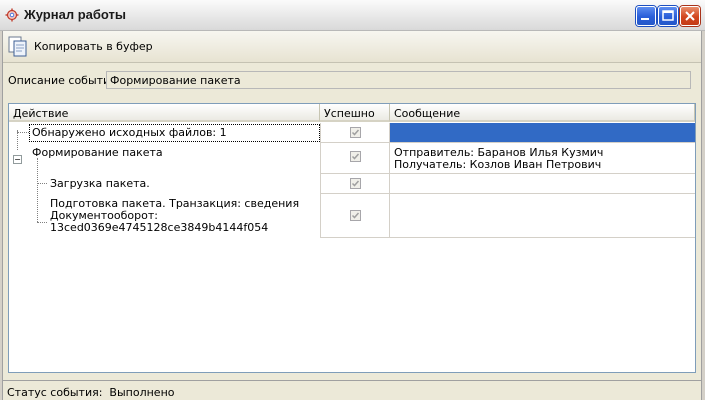 The width and height of the screenshot is (705, 400). I want to click on maximize-button, so click(668, 16).